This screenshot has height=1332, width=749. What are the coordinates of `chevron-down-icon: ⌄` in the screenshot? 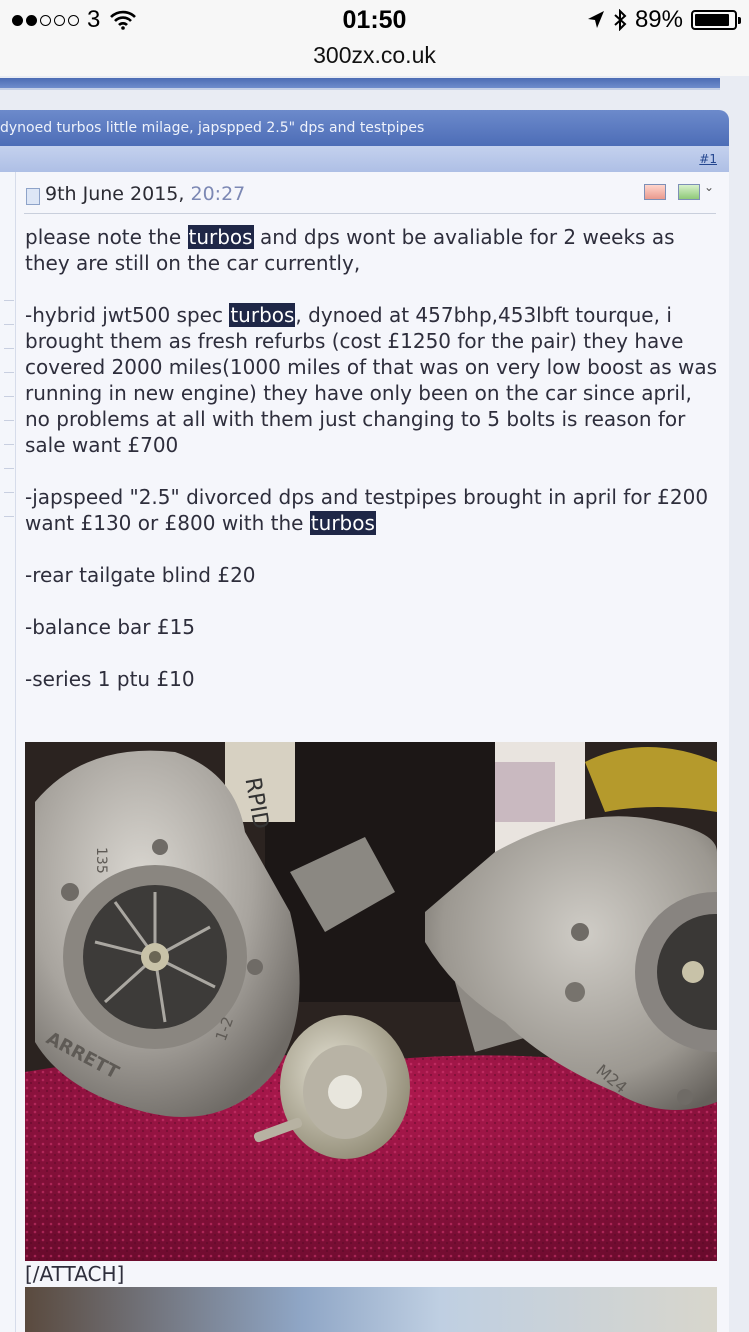 It's located at (709, 187).